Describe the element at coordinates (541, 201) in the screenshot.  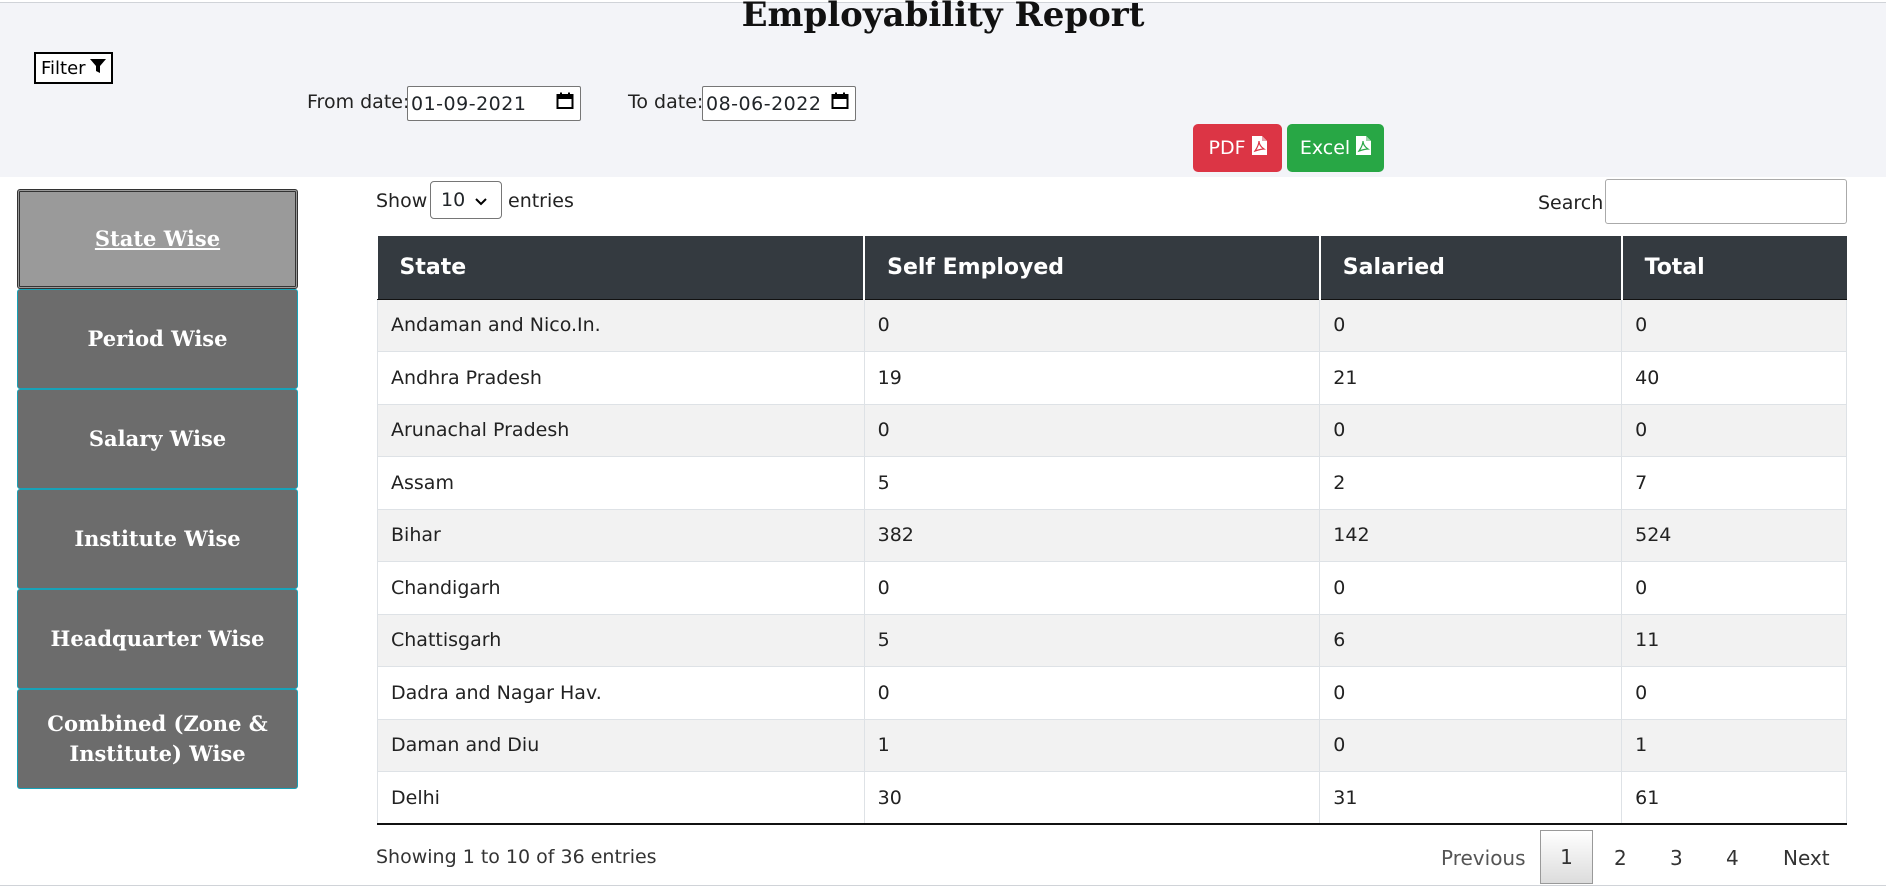
I see `entries-label: entries` at that location.